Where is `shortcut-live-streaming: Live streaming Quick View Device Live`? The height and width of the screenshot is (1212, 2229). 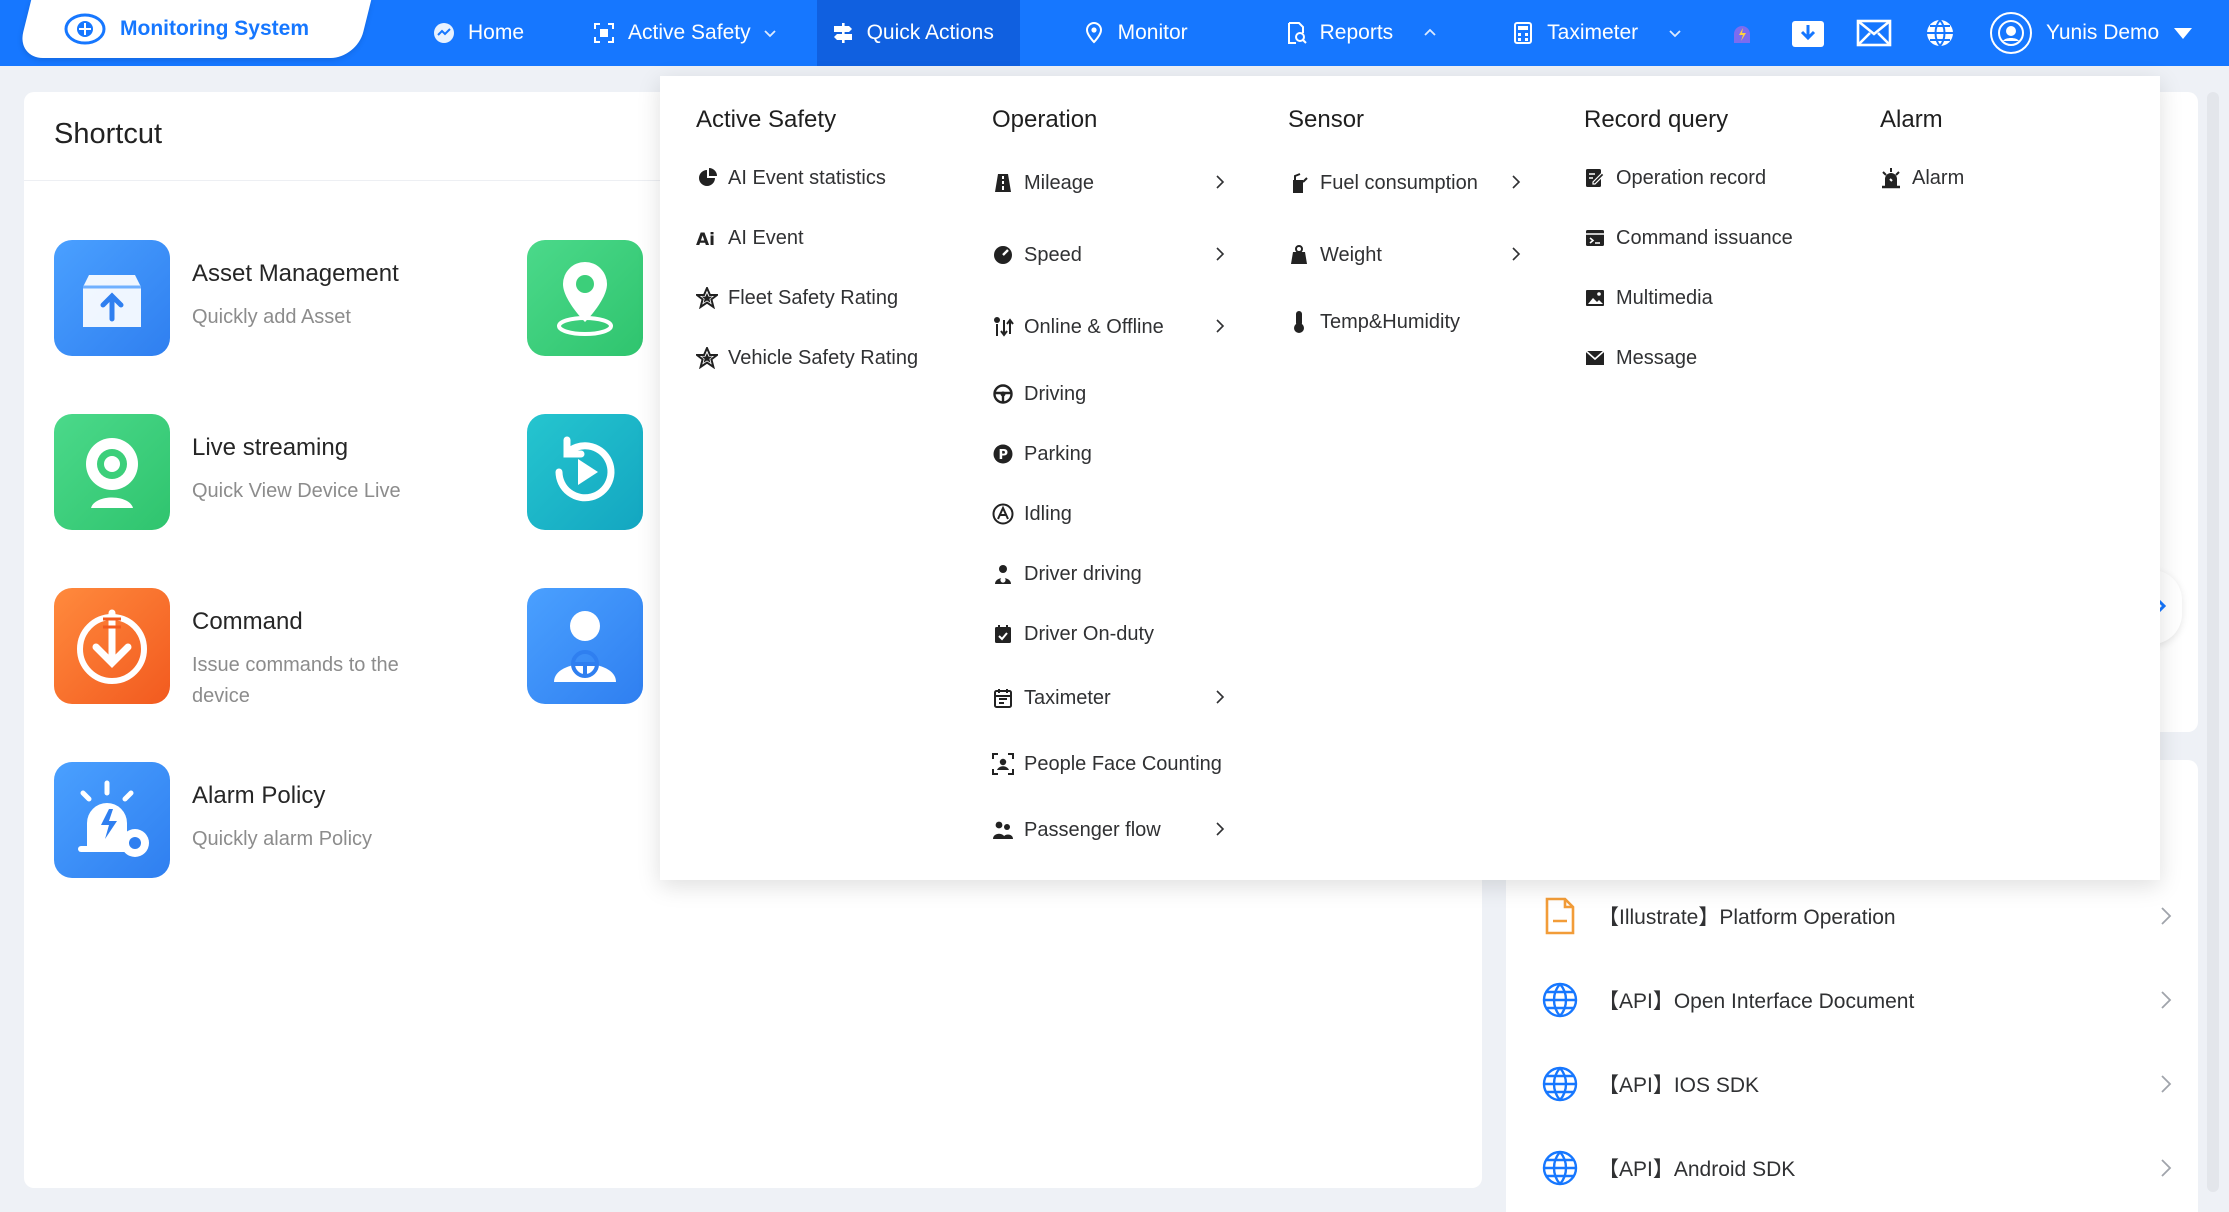
shortcut-live-streaming: Live streaming Quick View Device Live is located at coordinates (227, 472).